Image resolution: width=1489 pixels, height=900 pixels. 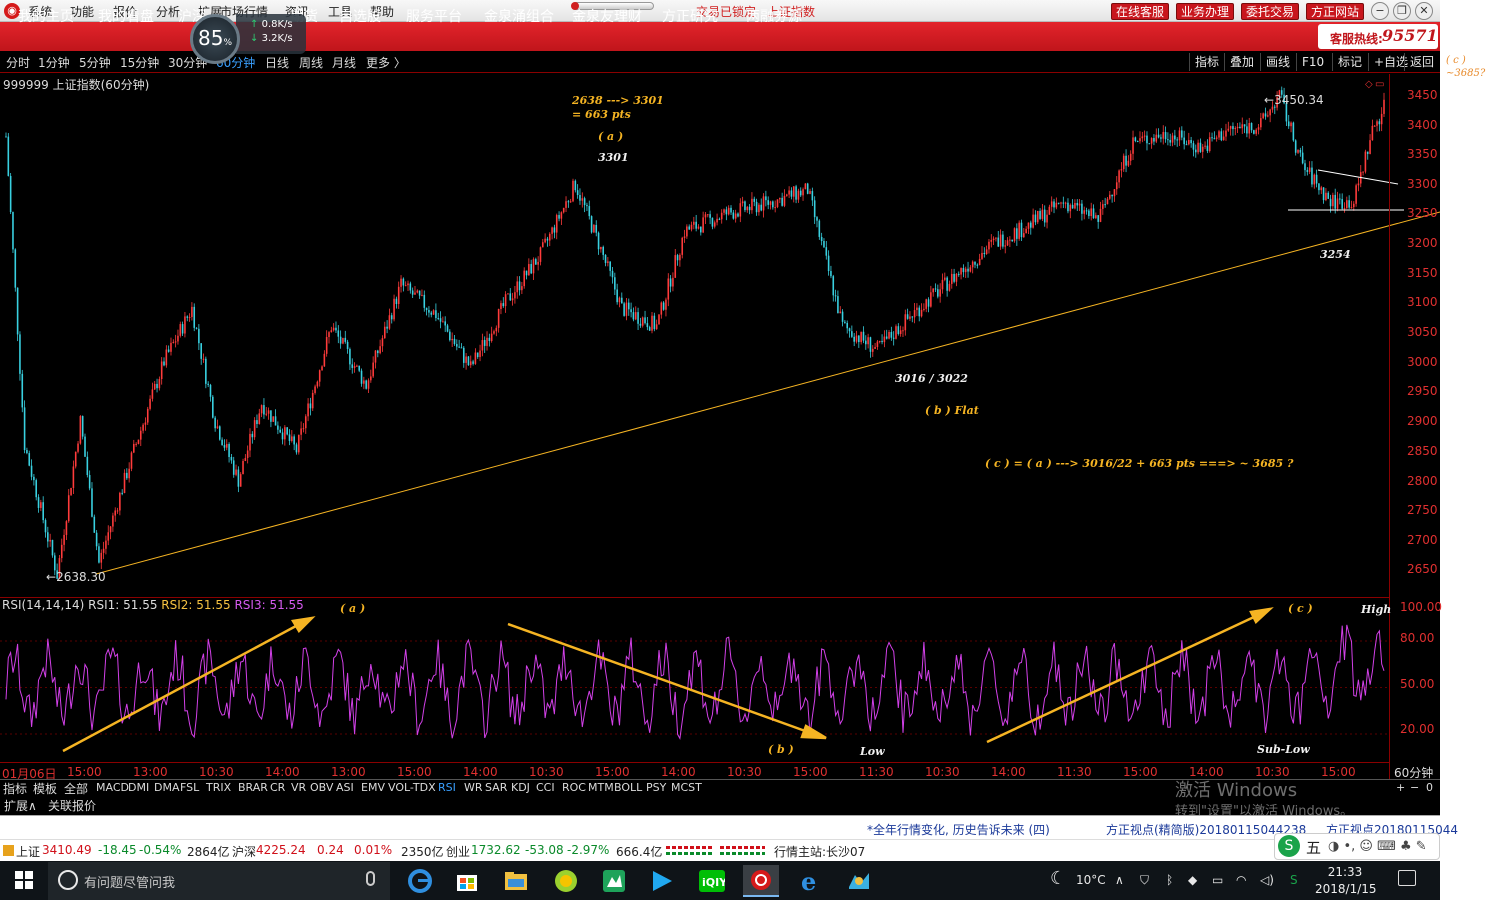 What do you see at coordinates (712, 881) in the screenshot?
I see `iqiyi-icon: iQIY` at bounding box center [712, 881].